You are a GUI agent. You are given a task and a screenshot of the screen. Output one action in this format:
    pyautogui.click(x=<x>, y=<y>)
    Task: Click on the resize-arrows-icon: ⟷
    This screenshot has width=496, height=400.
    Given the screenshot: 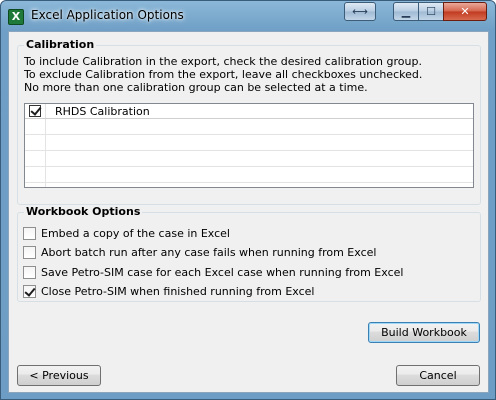 What is the action you would take?
    pyautogui.click(x=360, y=11)
    